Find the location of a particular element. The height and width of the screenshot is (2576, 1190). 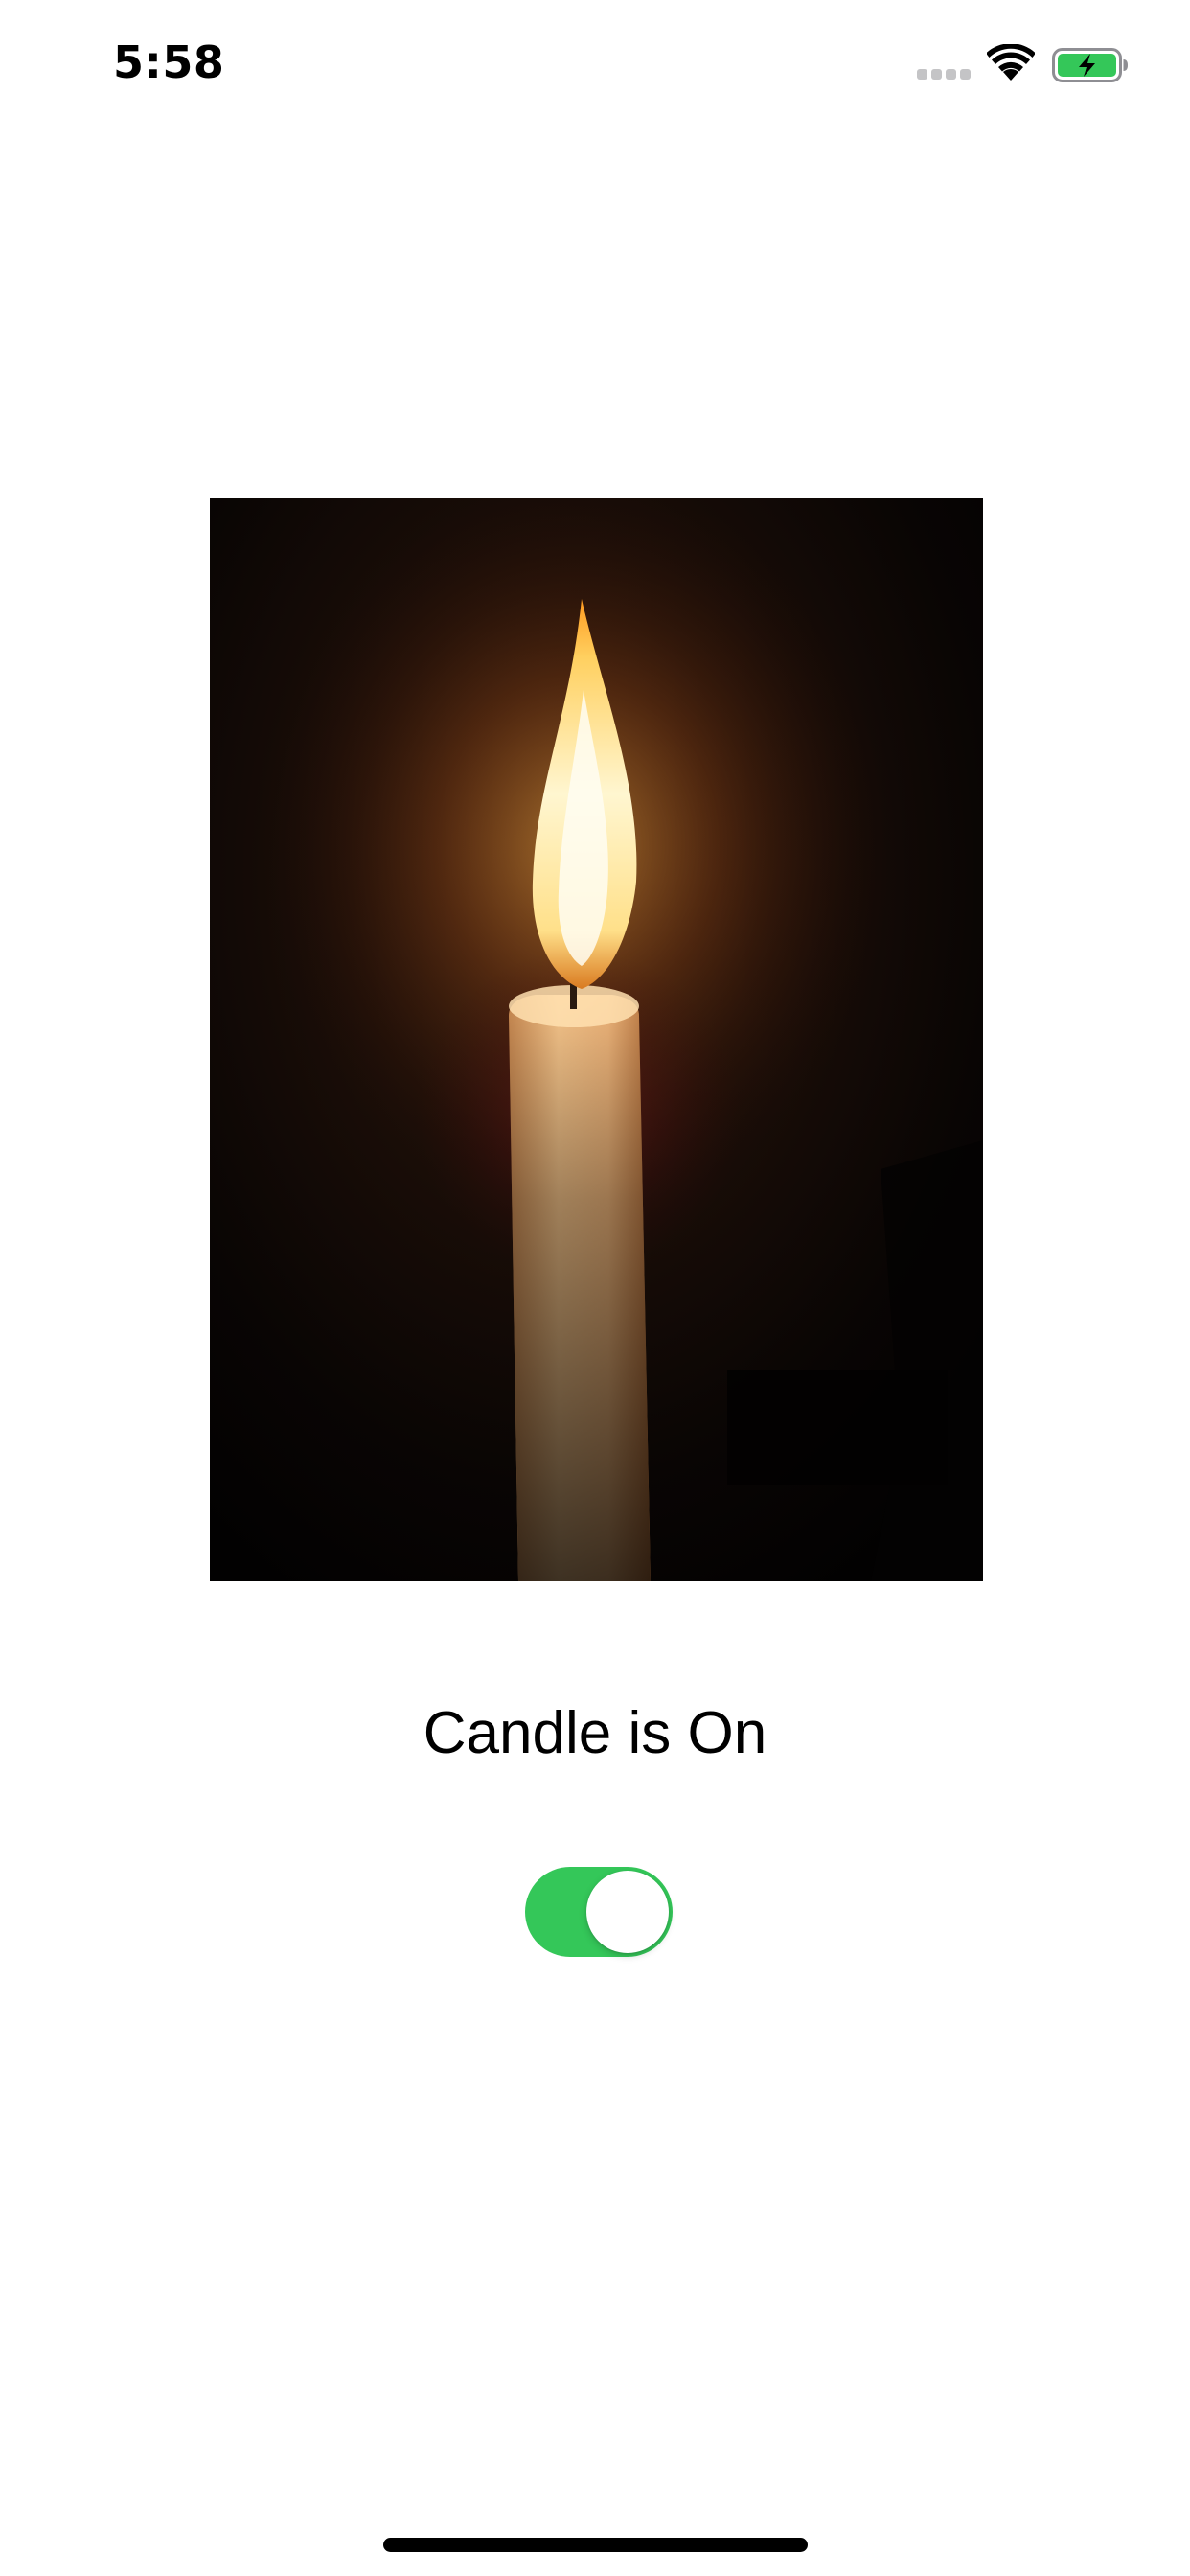

battery-charging-icon is located at coordinates (1091, 65).